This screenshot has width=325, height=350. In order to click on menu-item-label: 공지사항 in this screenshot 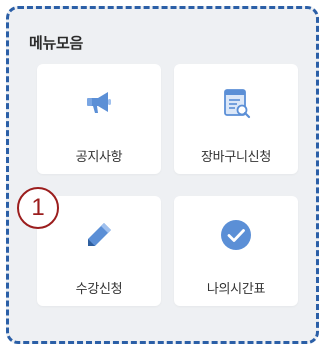, I will do `click(99, 157)`.